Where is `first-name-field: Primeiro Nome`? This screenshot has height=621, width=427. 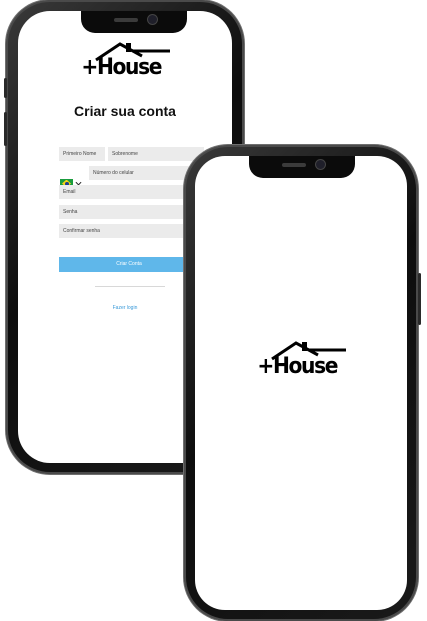
first-name-field: Primeiro Nome is located at coordinates (82, 154).